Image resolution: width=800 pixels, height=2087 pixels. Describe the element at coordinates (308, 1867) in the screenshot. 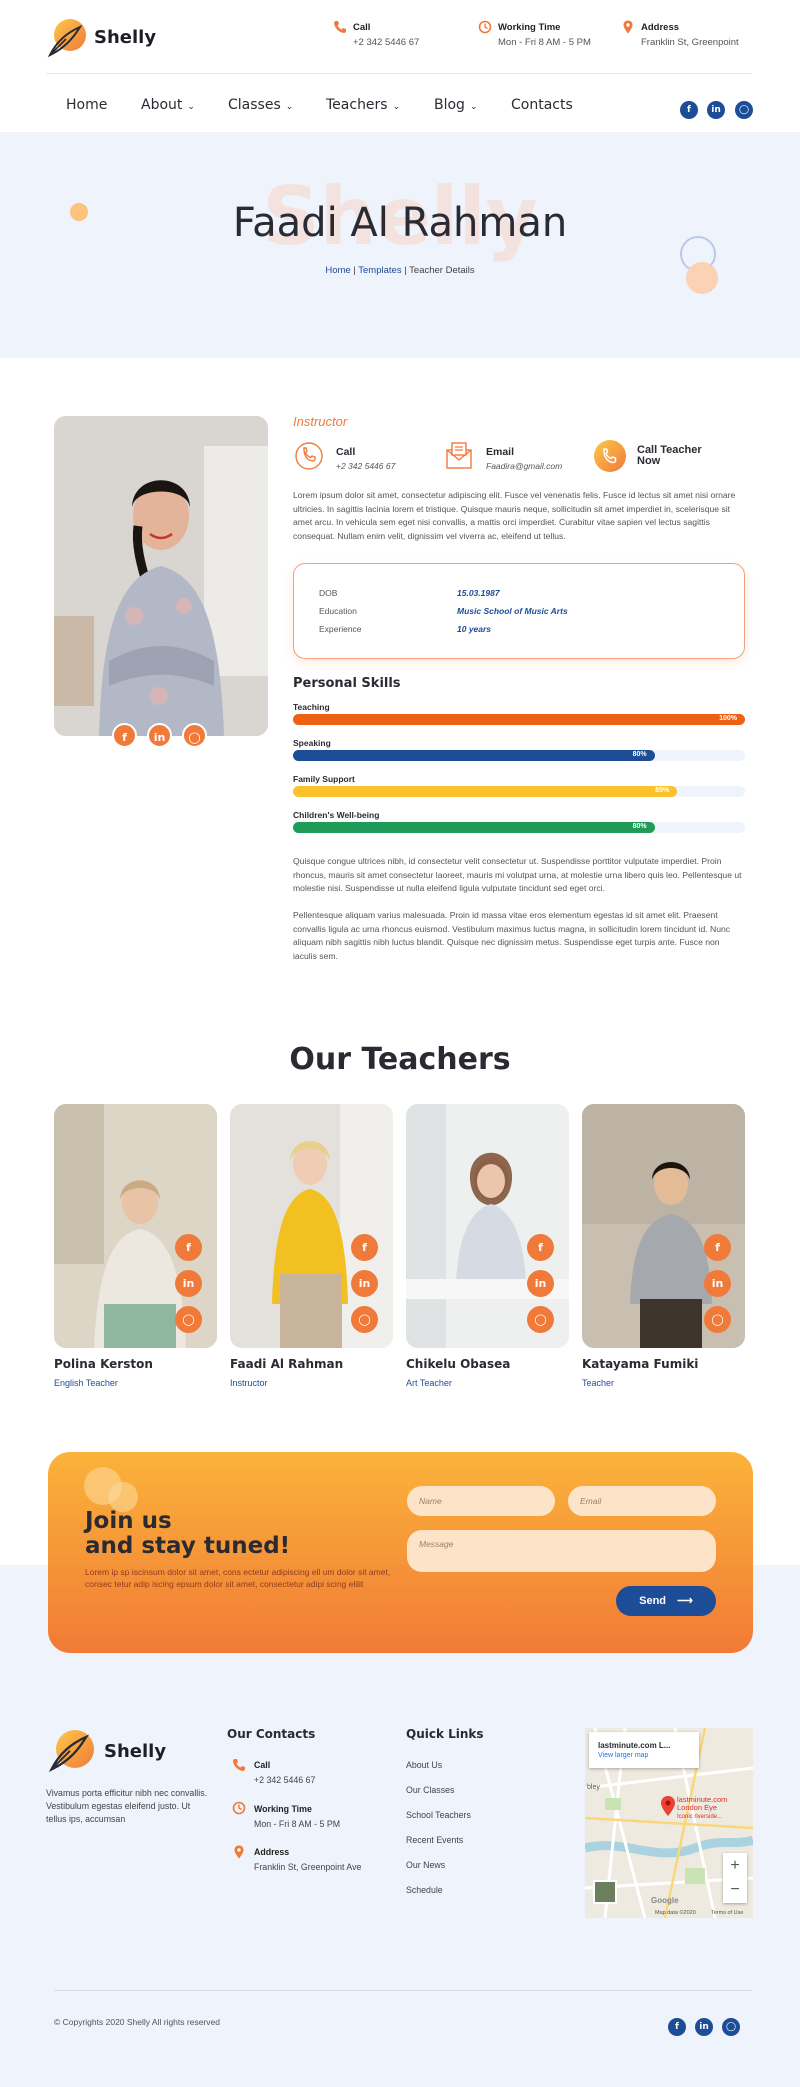

I see `footer-contact-value: Franklin St, Greenpoint Ave` at that location.